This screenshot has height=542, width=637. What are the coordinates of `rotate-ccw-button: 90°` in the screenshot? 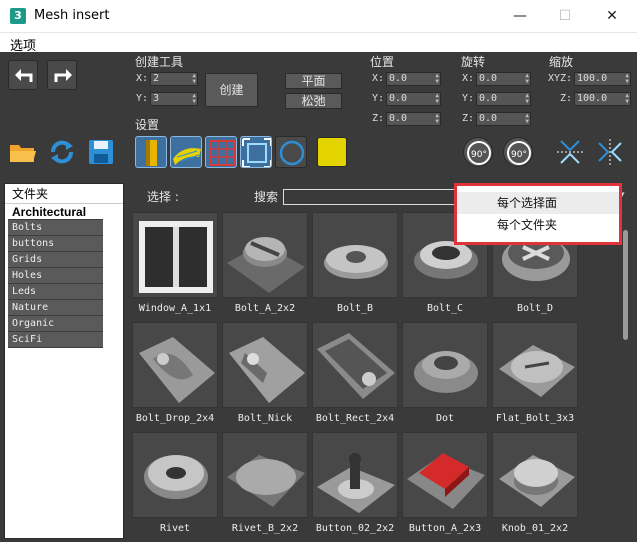 It's located at (478, 152).